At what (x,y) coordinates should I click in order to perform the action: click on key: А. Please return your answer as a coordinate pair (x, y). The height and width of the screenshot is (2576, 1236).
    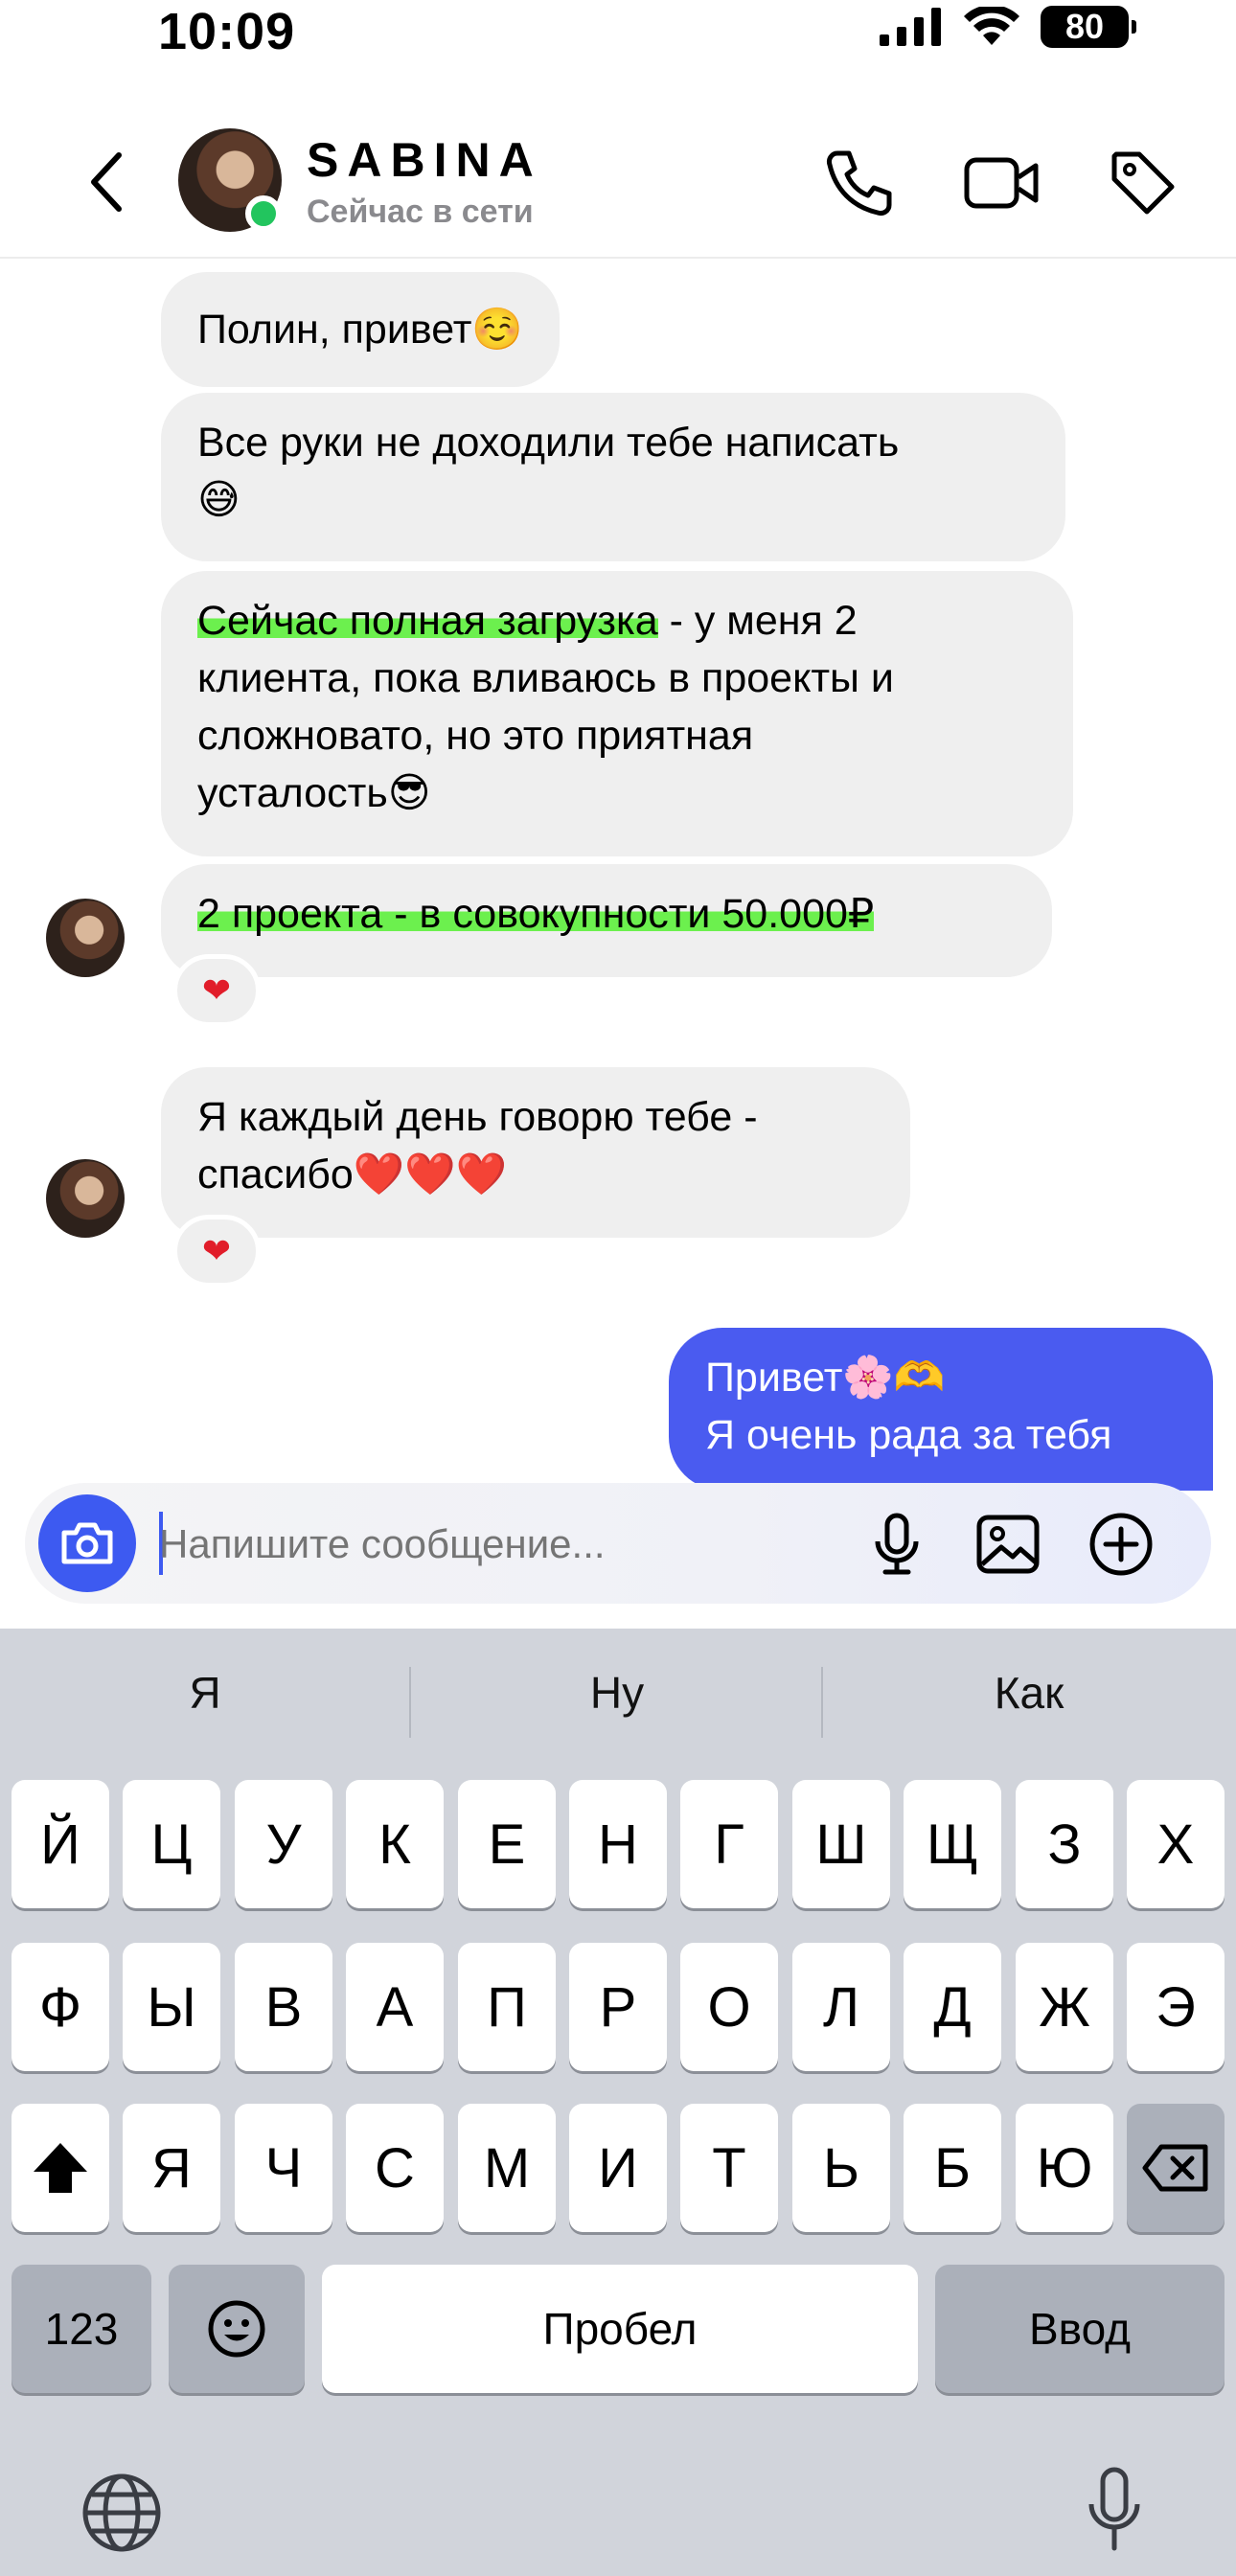
    Looking at the image, I should click on (395, 2007).